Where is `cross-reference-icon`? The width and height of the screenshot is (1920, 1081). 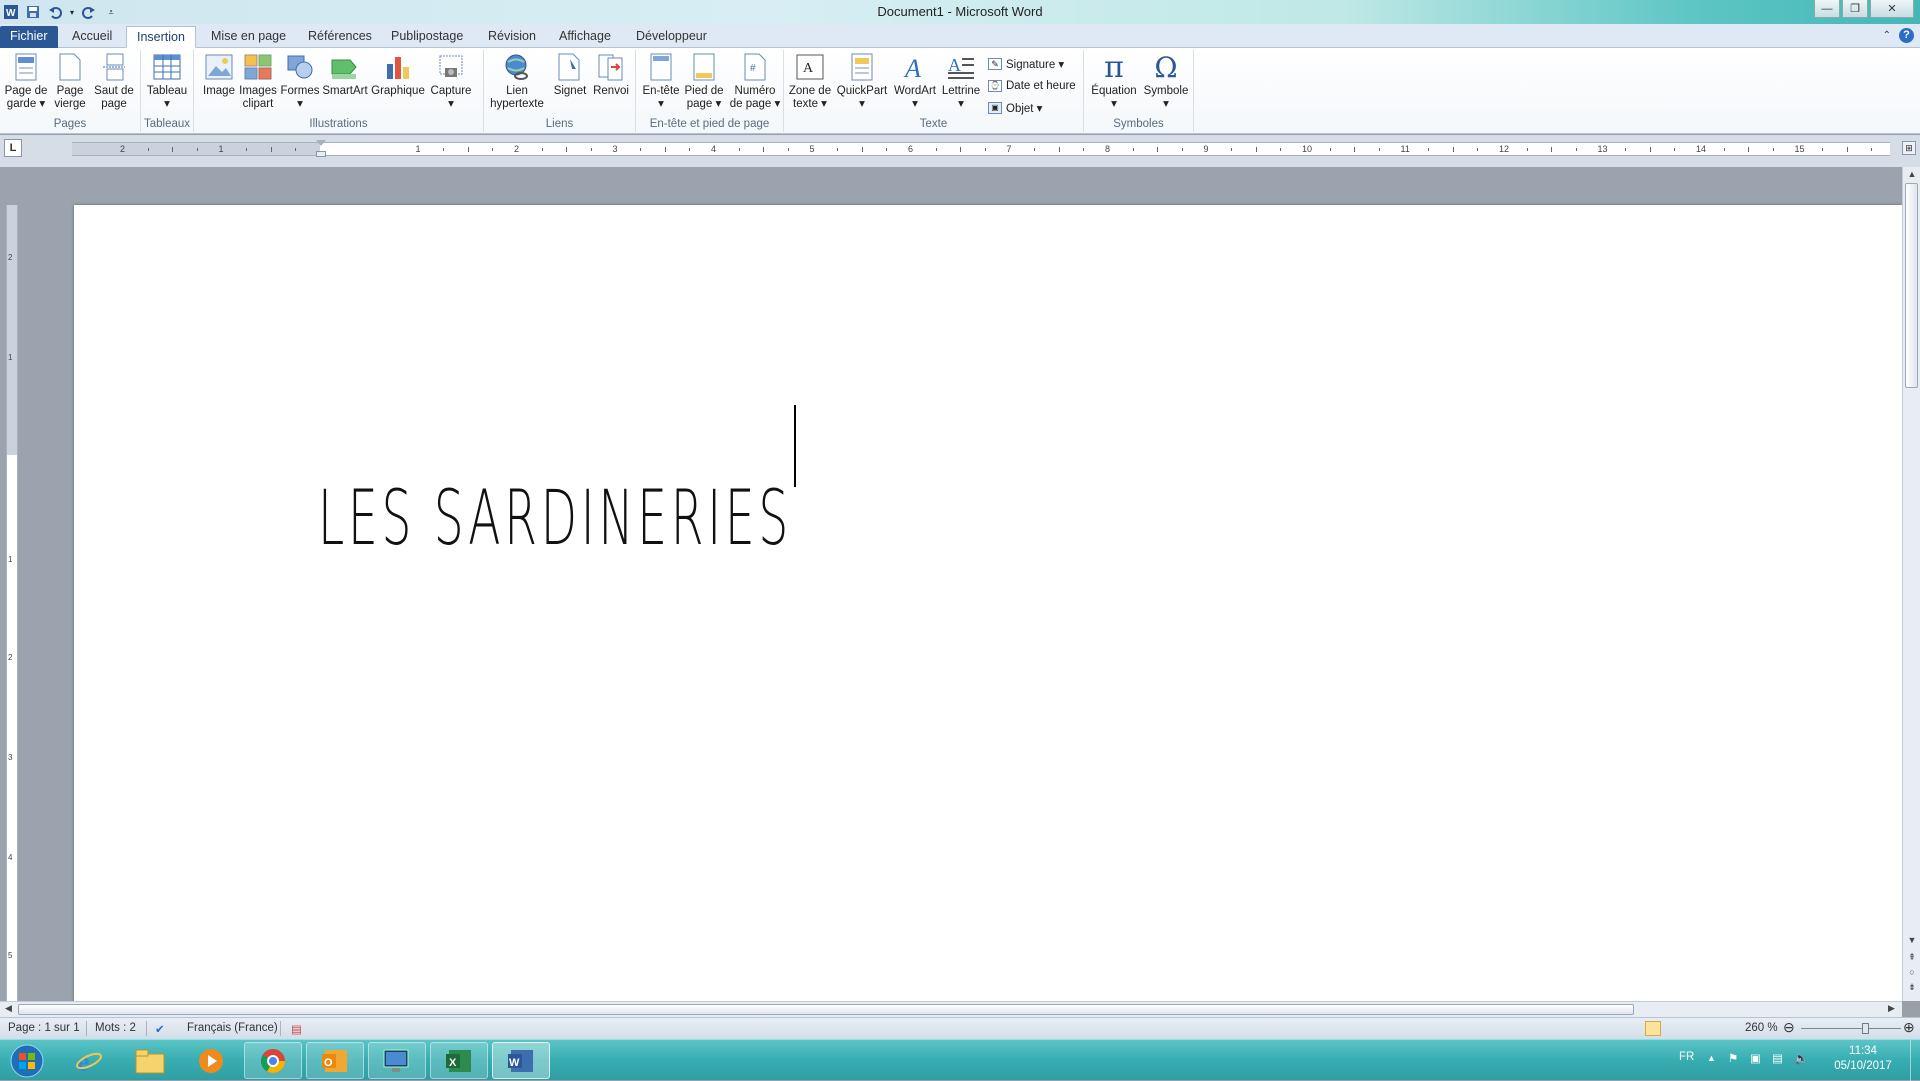 cross-reference-icon is located at coordinates (611, 67).